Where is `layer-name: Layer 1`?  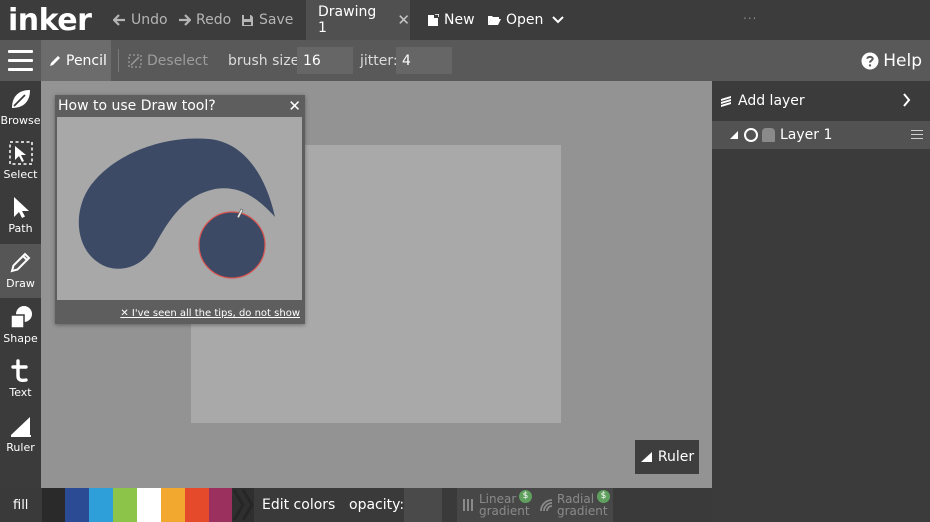
layer-name: Layer 1 is located at coordinates (806, 135).